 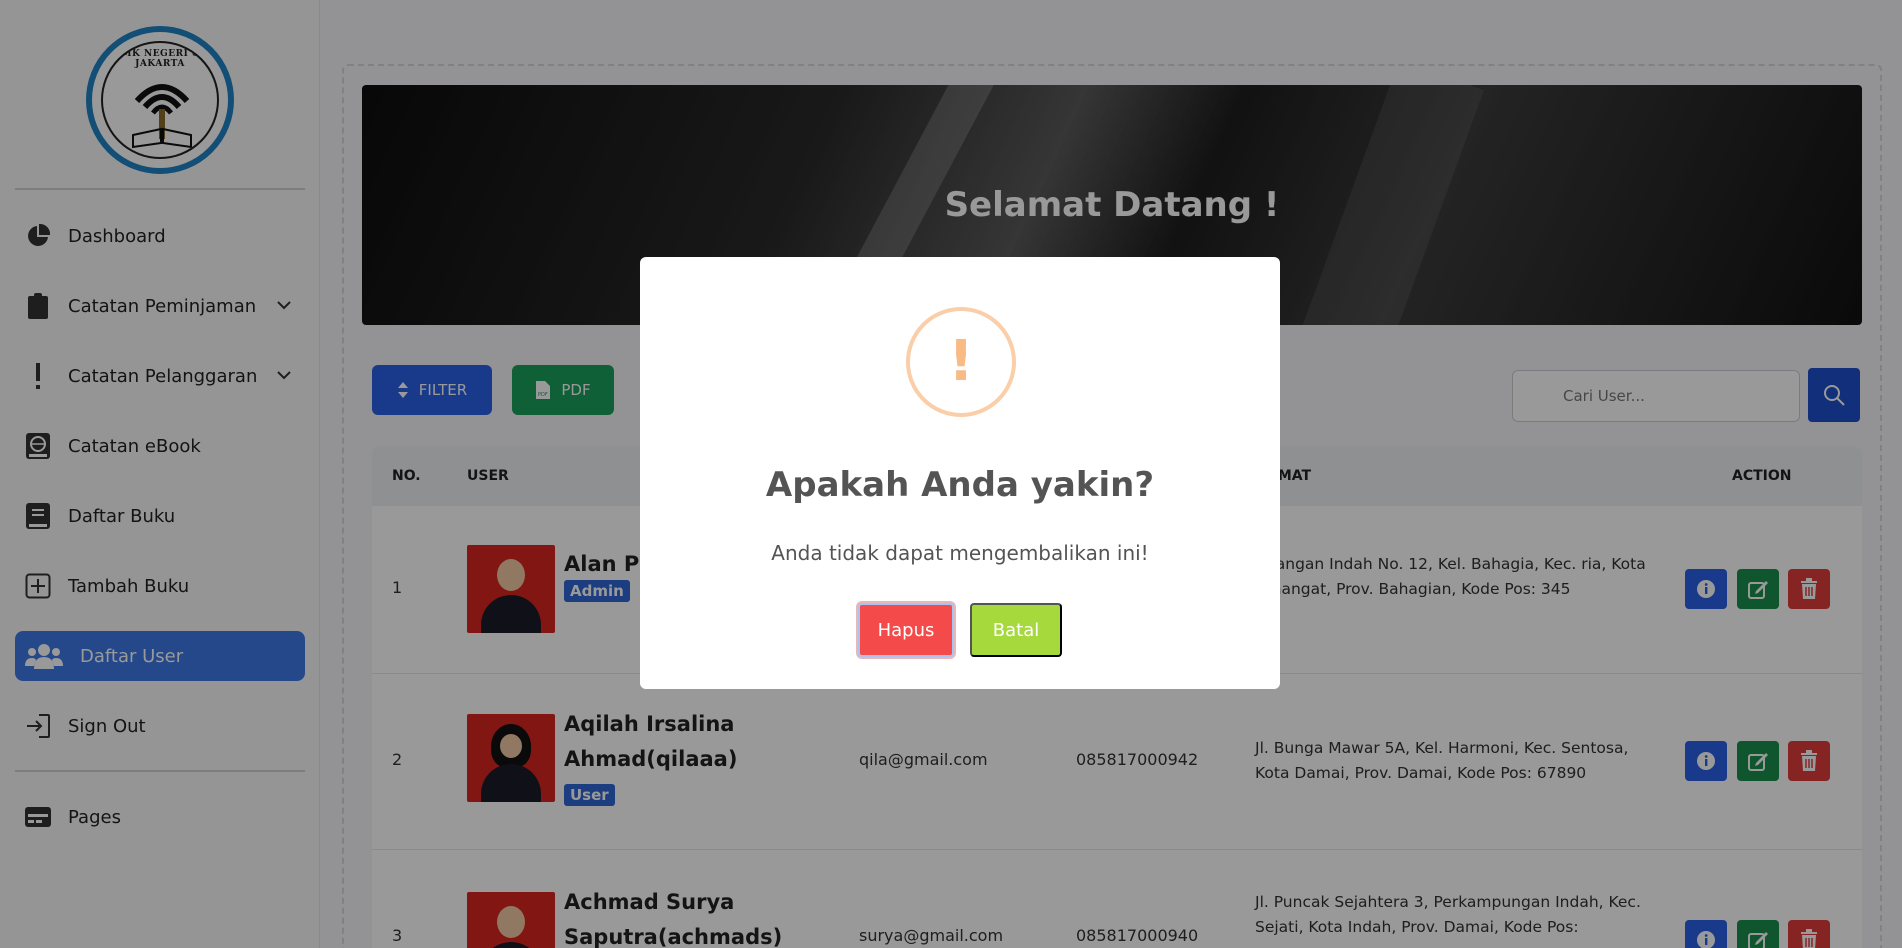 What do you see at coordinates (960, 485) in the screenshot?
I see `dialog-title: Apakah Anda yakin?` at bounding box center [960, 485].